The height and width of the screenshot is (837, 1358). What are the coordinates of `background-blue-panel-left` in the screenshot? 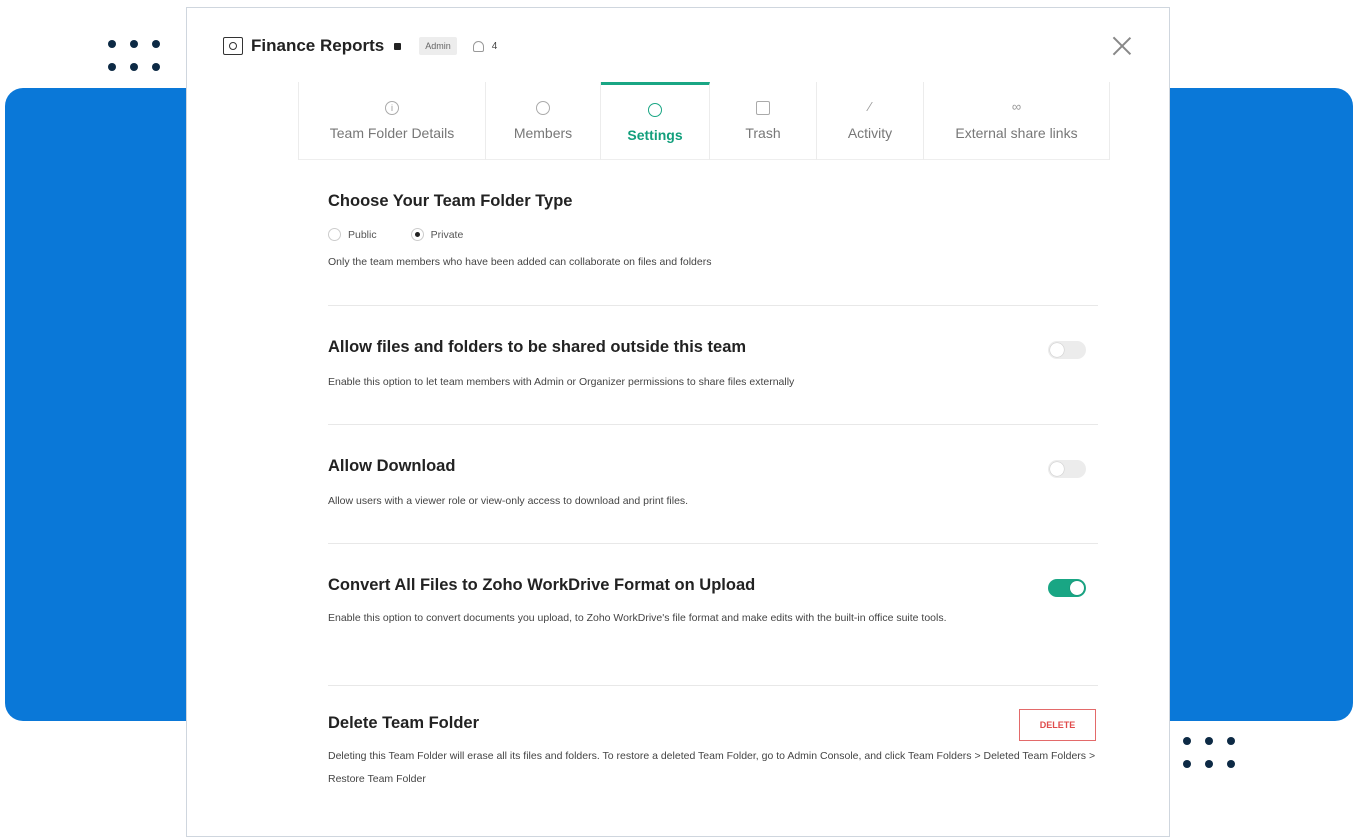 It's located at (105, 404).